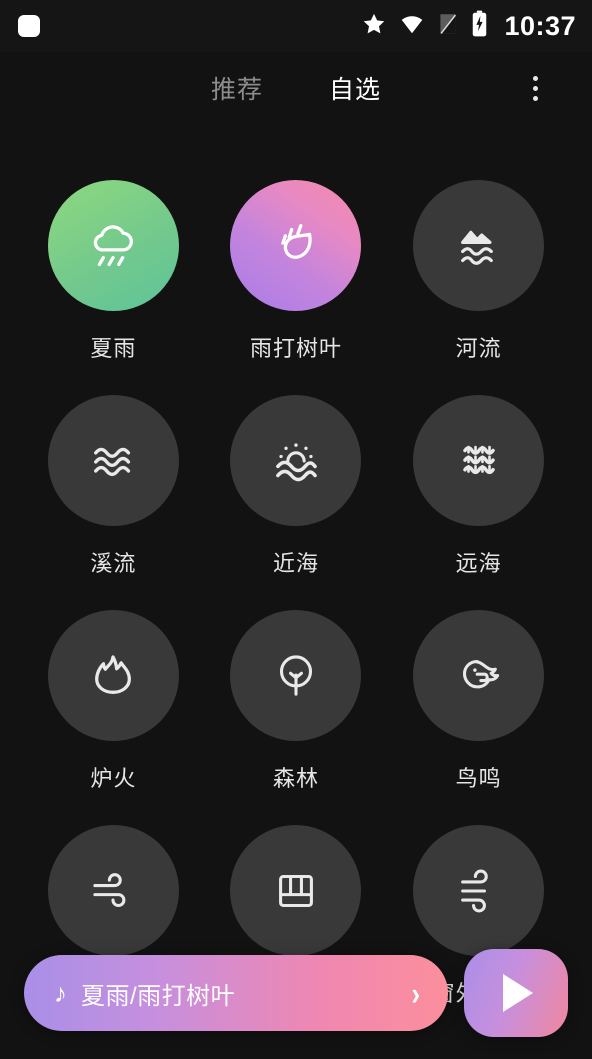  I want to click on sound-label: 夏雨, so click(113, 348).